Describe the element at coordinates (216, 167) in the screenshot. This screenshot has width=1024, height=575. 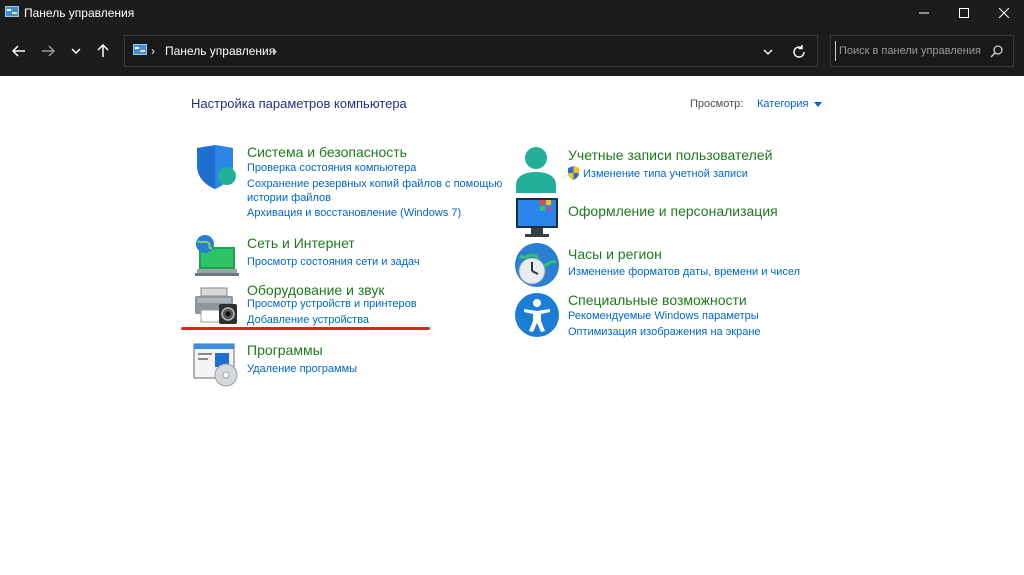
I see `shield-icon` at that location.